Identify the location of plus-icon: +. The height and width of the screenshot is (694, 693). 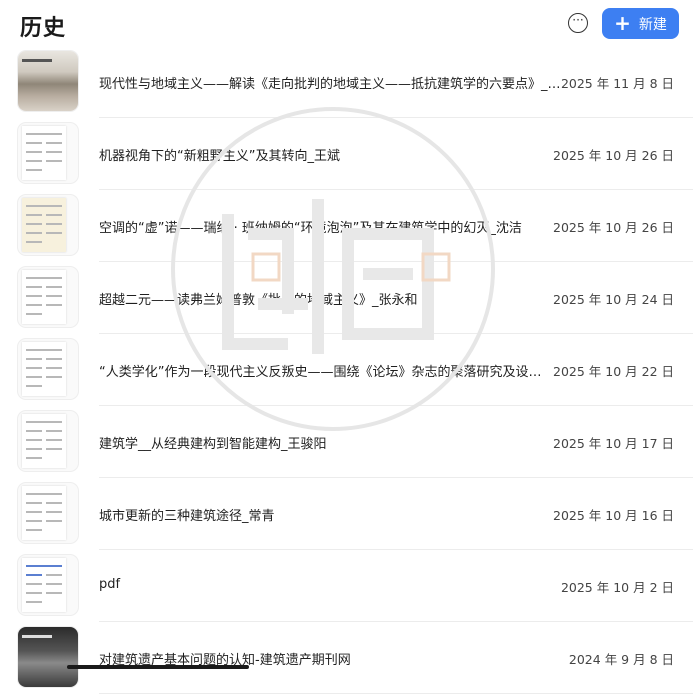
(622, 22).